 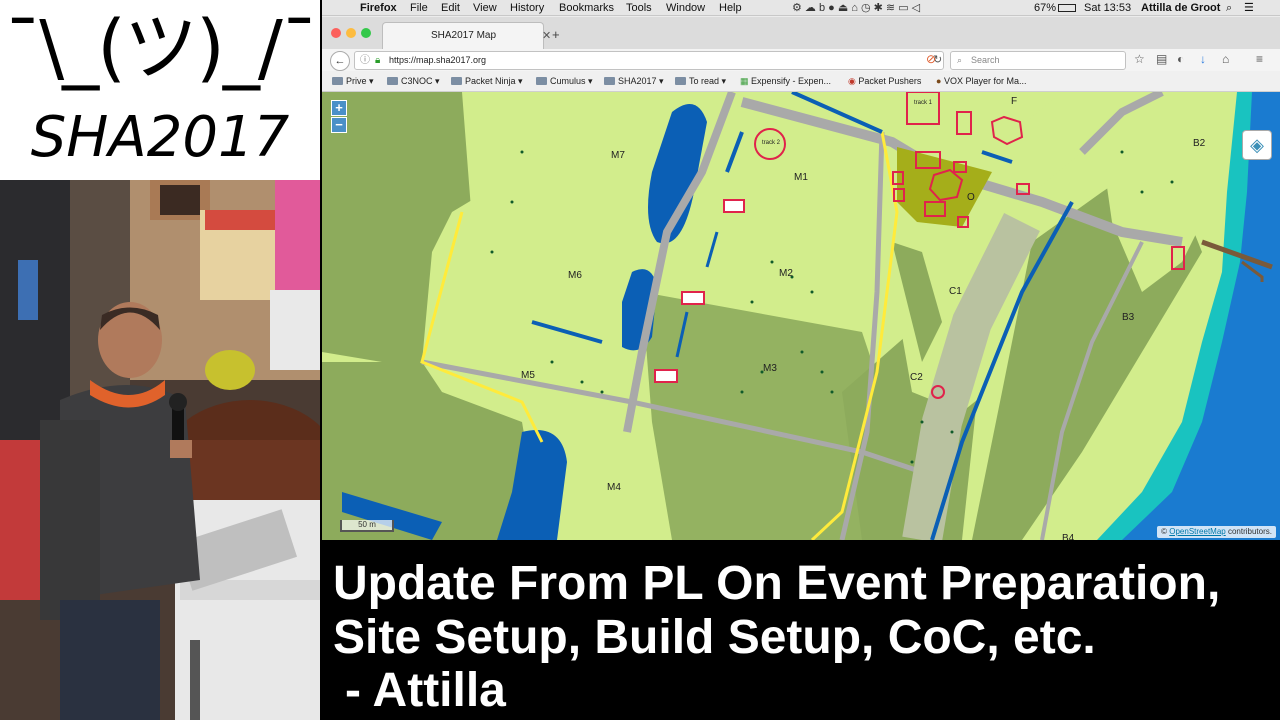 What do you see at coordinates (786, 273) in the screenshot?
I see `map-label-m2: M2` at bounding box center [786, 273].